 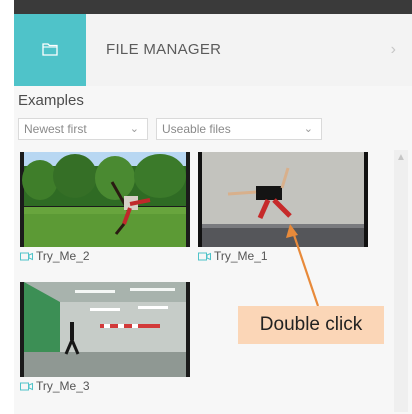 What do you see at coordinates (55, 129) in the screenshot?
I see `sort-select-value: Newest first` at bounding box center [55, 129].